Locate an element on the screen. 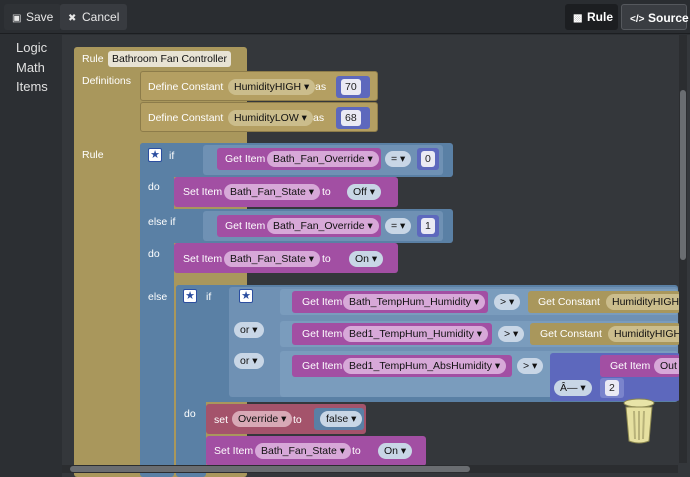 The height and width of the screenshot is (477, 690). toolbox-category-math: Math is located at coordinates (30, 67).